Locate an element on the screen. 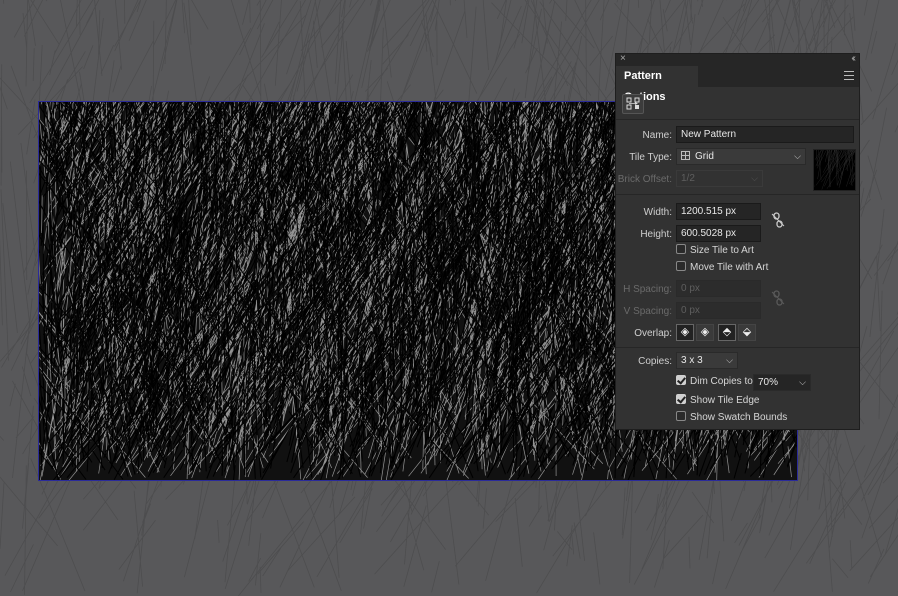  dim-copies-checkbox: Dim Copies to: is located at coordinates (716, 382).